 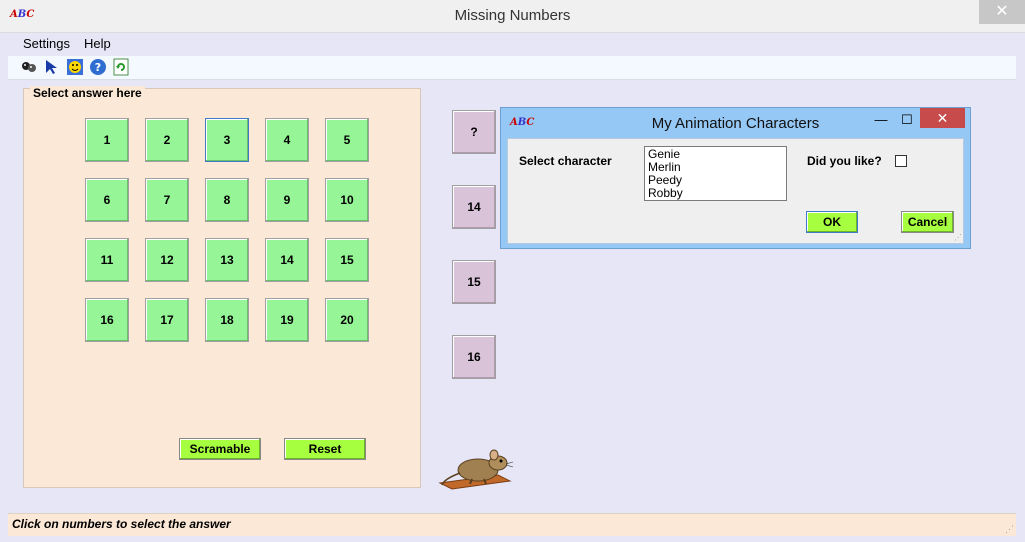 I want to click on number-button-8: 8, so click(x=227, y=200).